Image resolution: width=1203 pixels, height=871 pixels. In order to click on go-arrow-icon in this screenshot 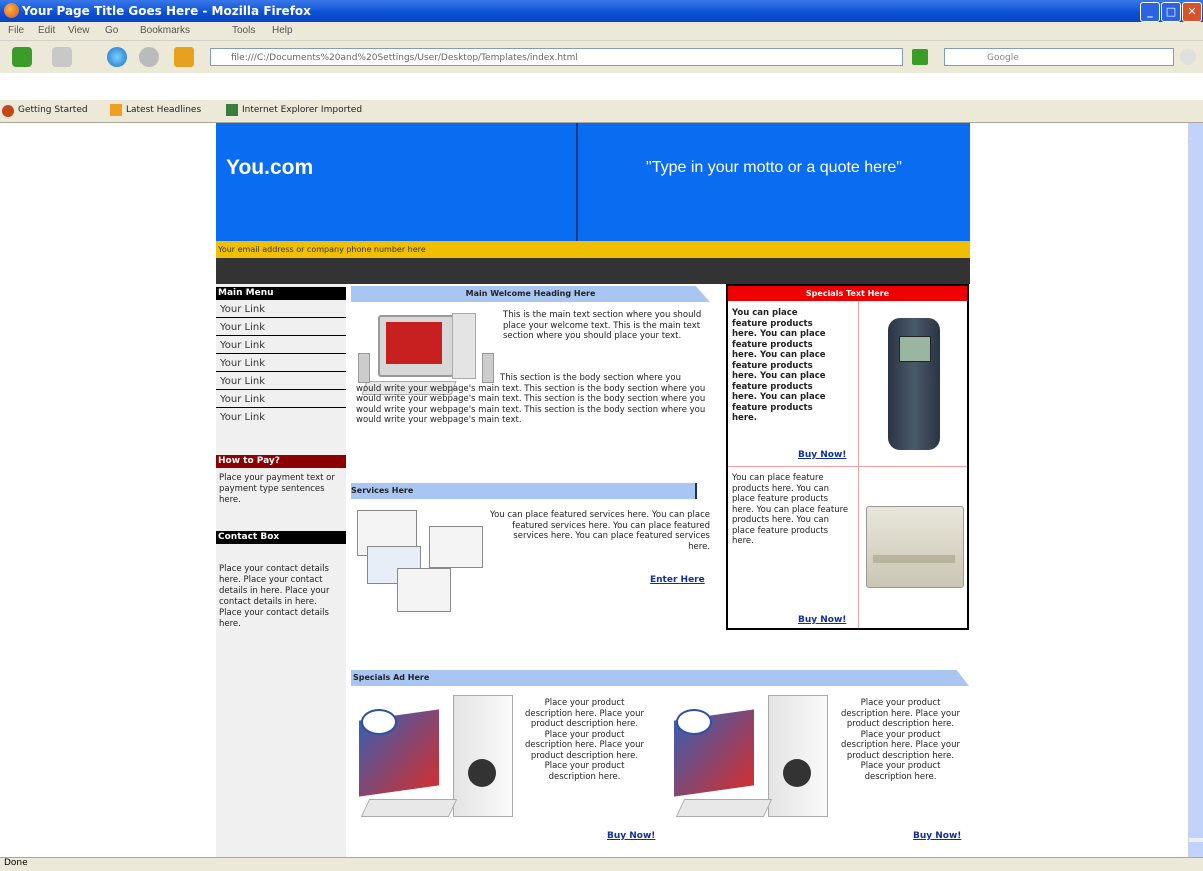, I will do `click(920, 57)`.